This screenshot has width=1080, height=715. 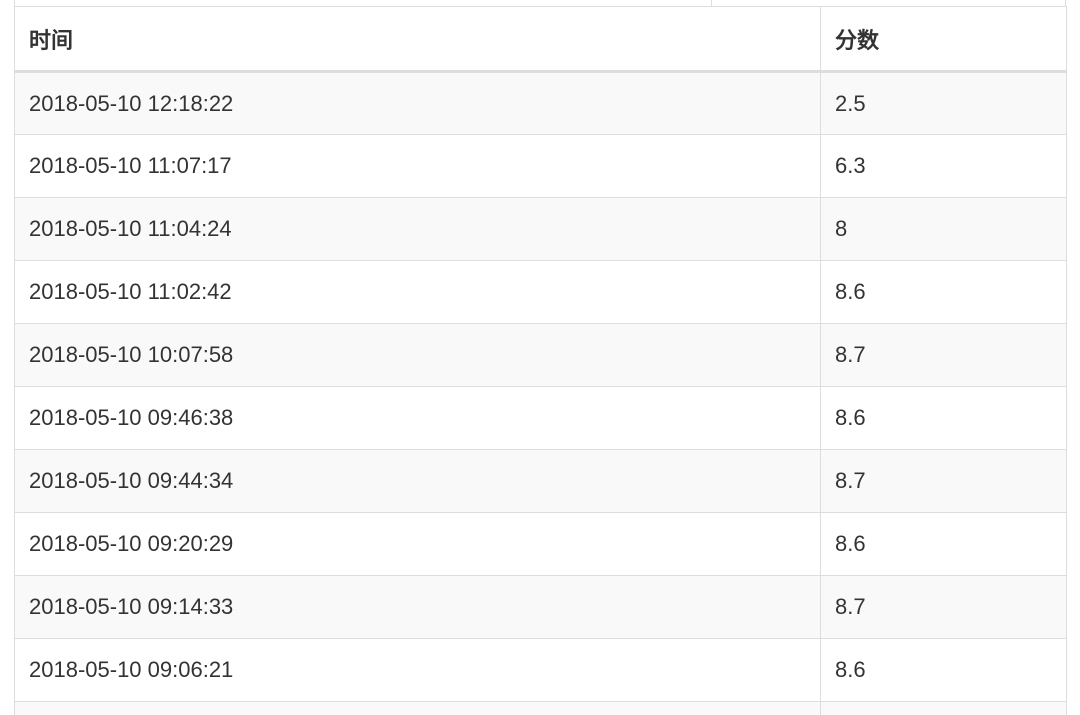 I want to click on table-row: 2018-05-10 09:06:21 8.6, so click(x=540, y=670).